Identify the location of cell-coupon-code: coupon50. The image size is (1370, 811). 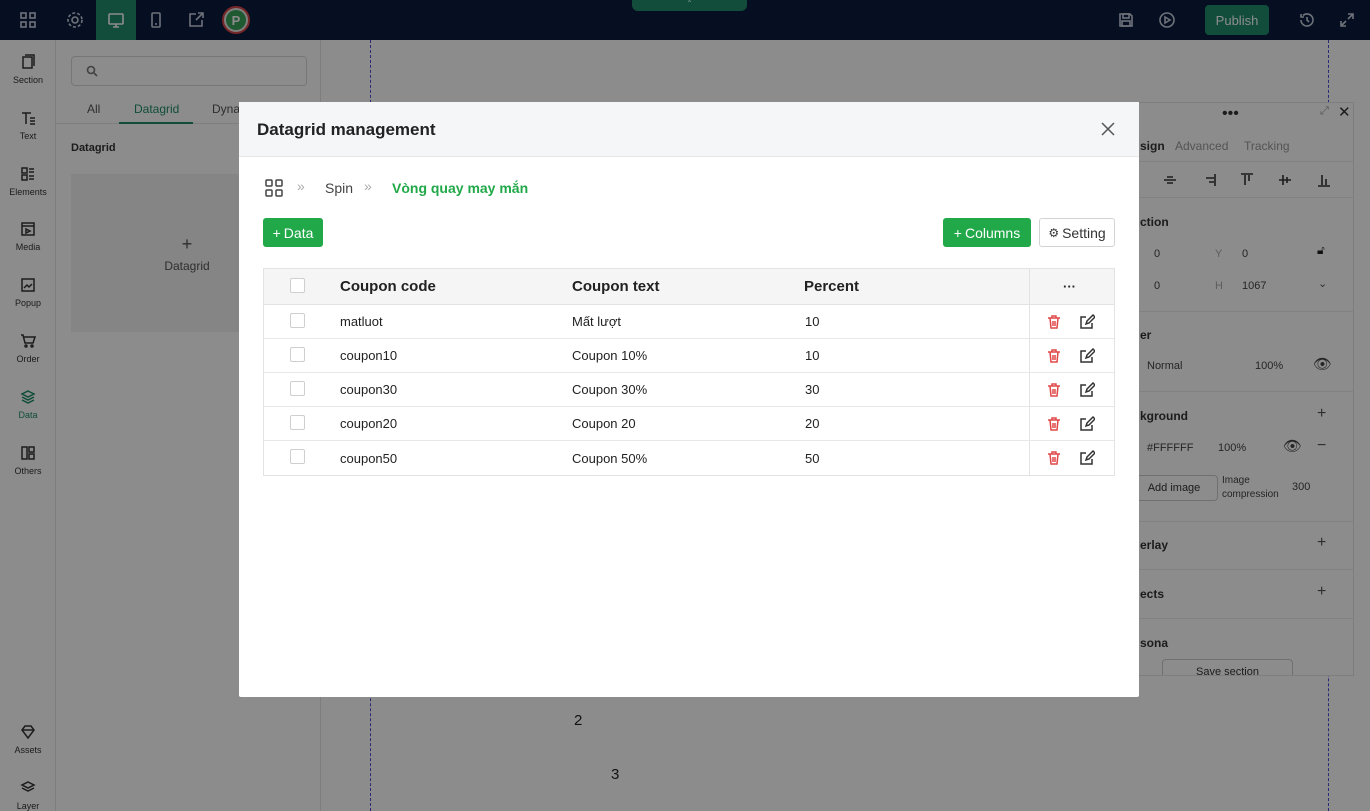
(369, 458).